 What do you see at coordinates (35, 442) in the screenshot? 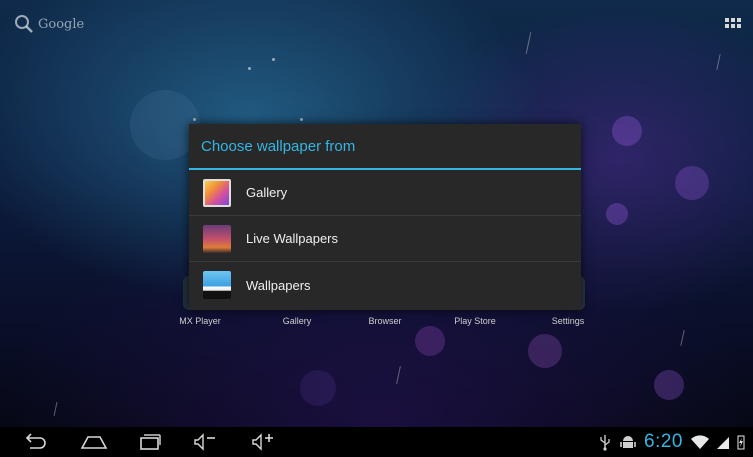
I see `back-icon` at bounding box center [35, 442].